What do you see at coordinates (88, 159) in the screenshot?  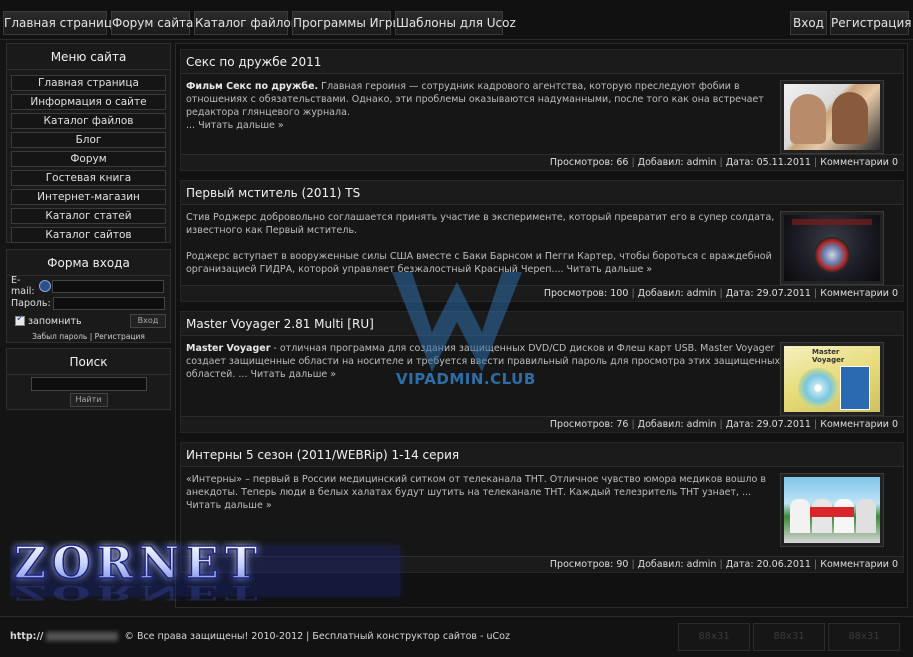 I see `sidebar-item-forum: Форум` at bounding box center [88, 159].